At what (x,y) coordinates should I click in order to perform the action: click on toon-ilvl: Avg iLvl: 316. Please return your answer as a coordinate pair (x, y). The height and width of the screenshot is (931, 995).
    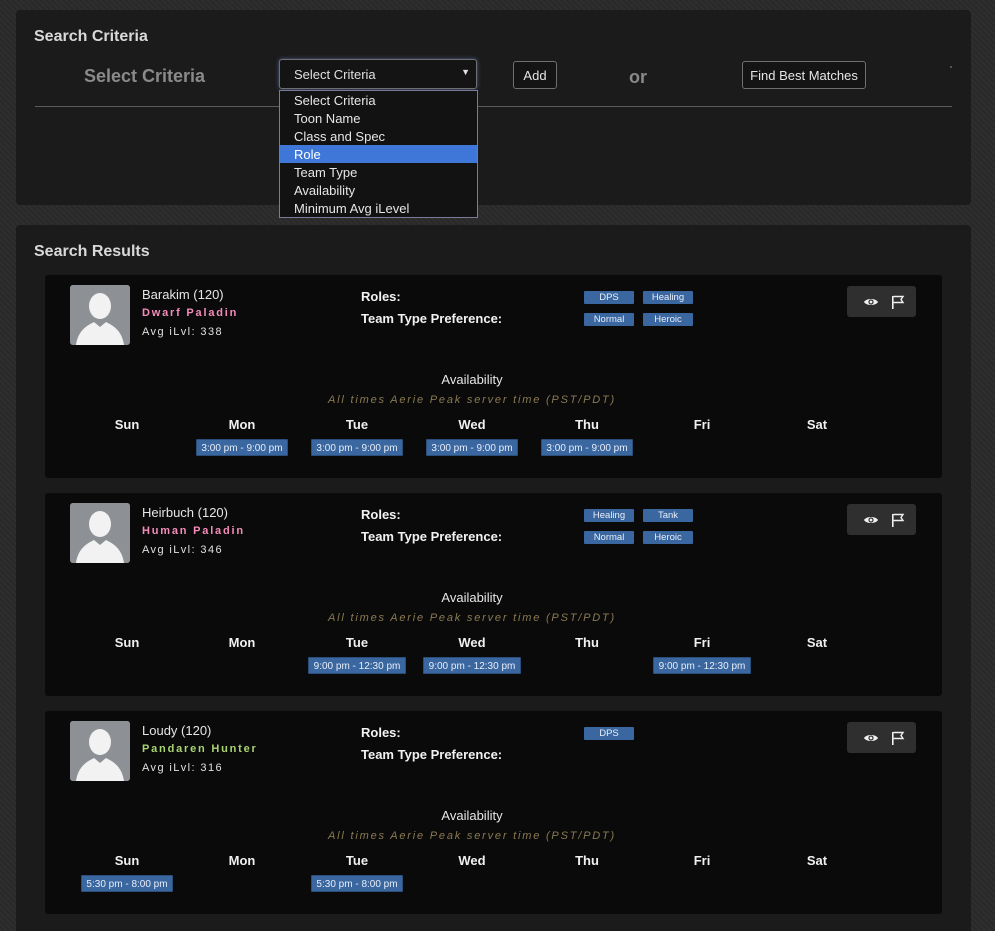
    Looking at the image, I should click on (182, 768).